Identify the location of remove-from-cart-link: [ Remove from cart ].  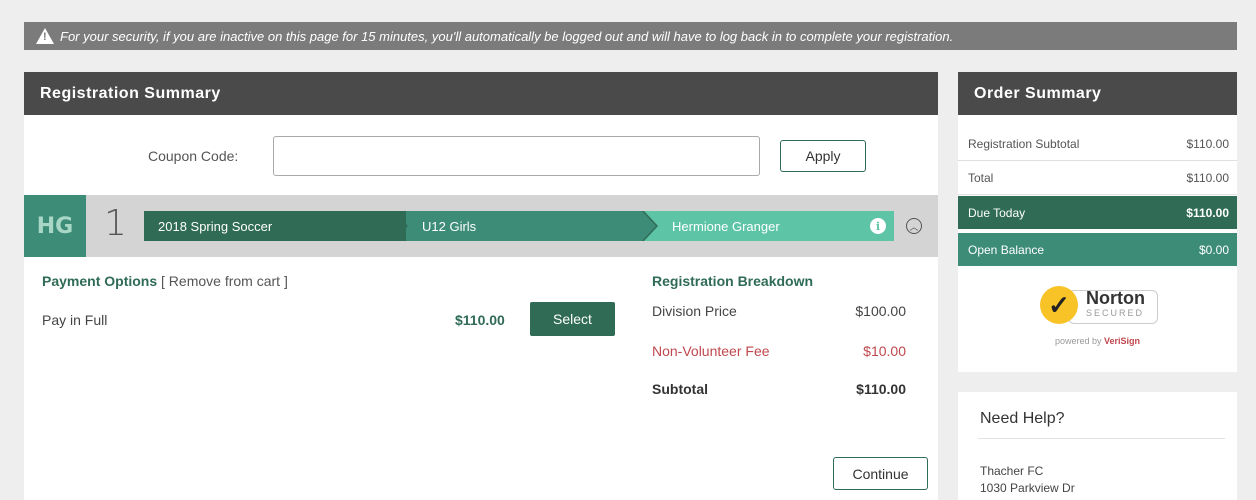
(224, 281).